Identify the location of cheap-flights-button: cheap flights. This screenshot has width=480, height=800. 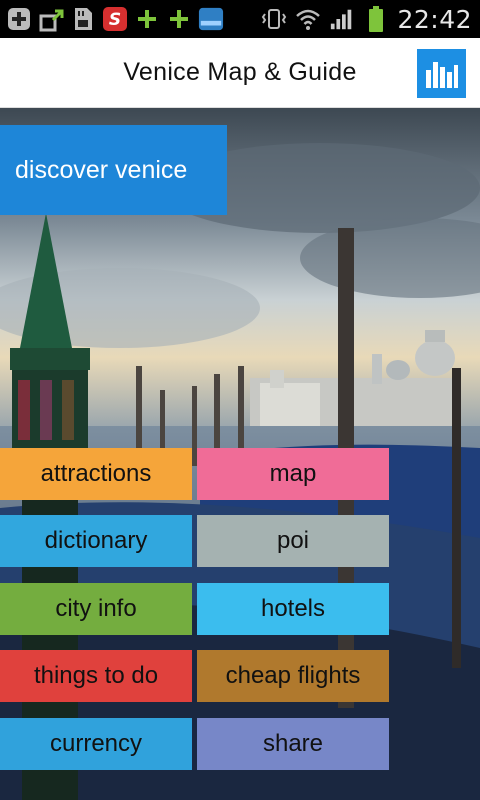
(293, 676).